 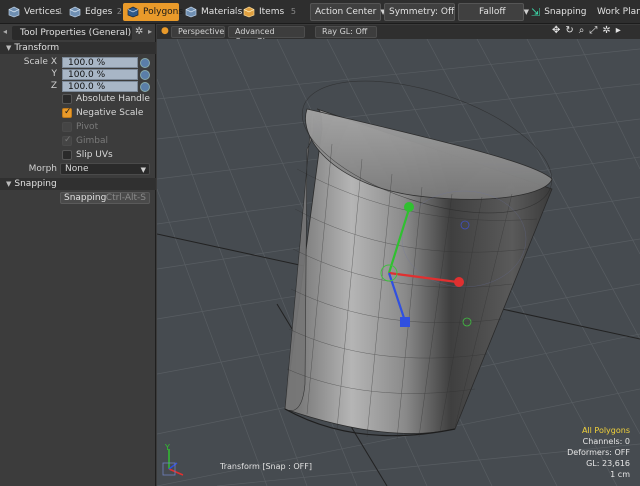 I want to click on action-center-label: Action Center, so click(x=346, y=12).